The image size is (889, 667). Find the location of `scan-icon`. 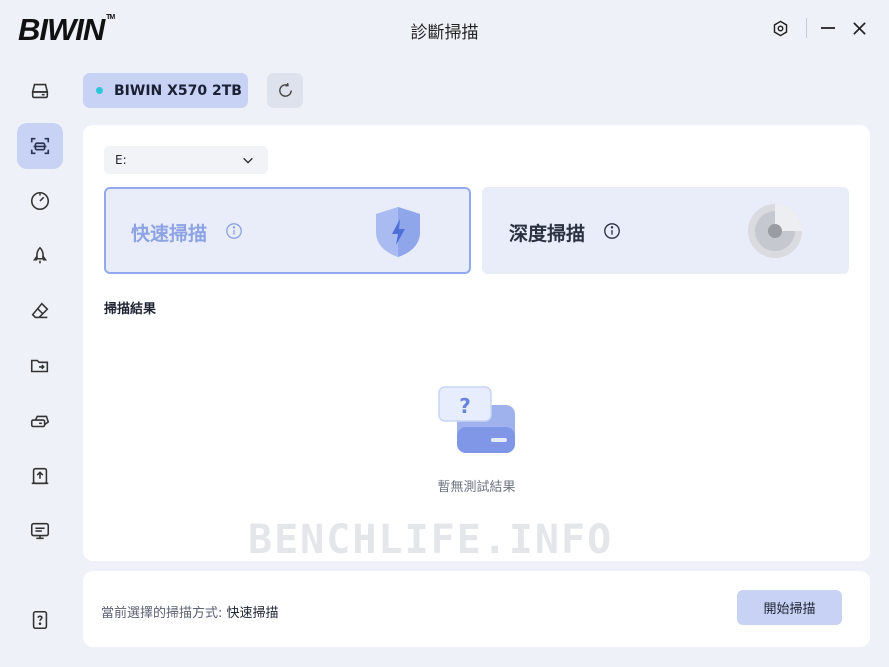

scan-icon is located at coordinates (40, 146).